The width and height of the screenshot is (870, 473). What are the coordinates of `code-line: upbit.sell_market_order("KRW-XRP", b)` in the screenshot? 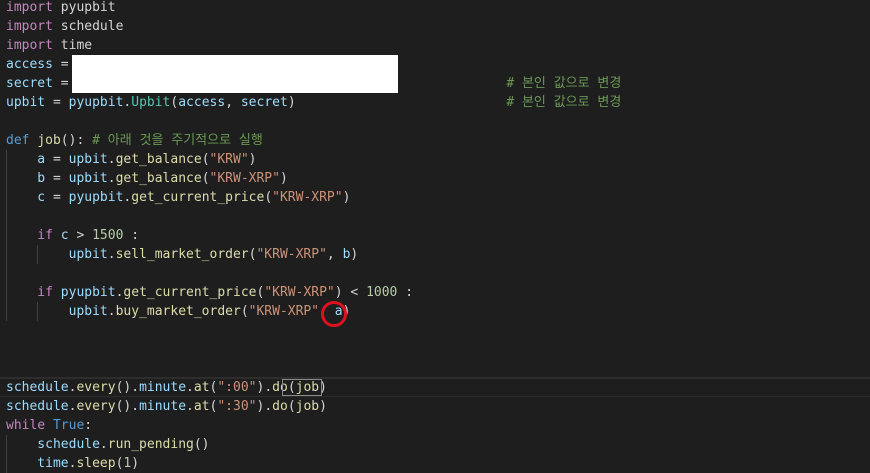 It's located at (435, 254).